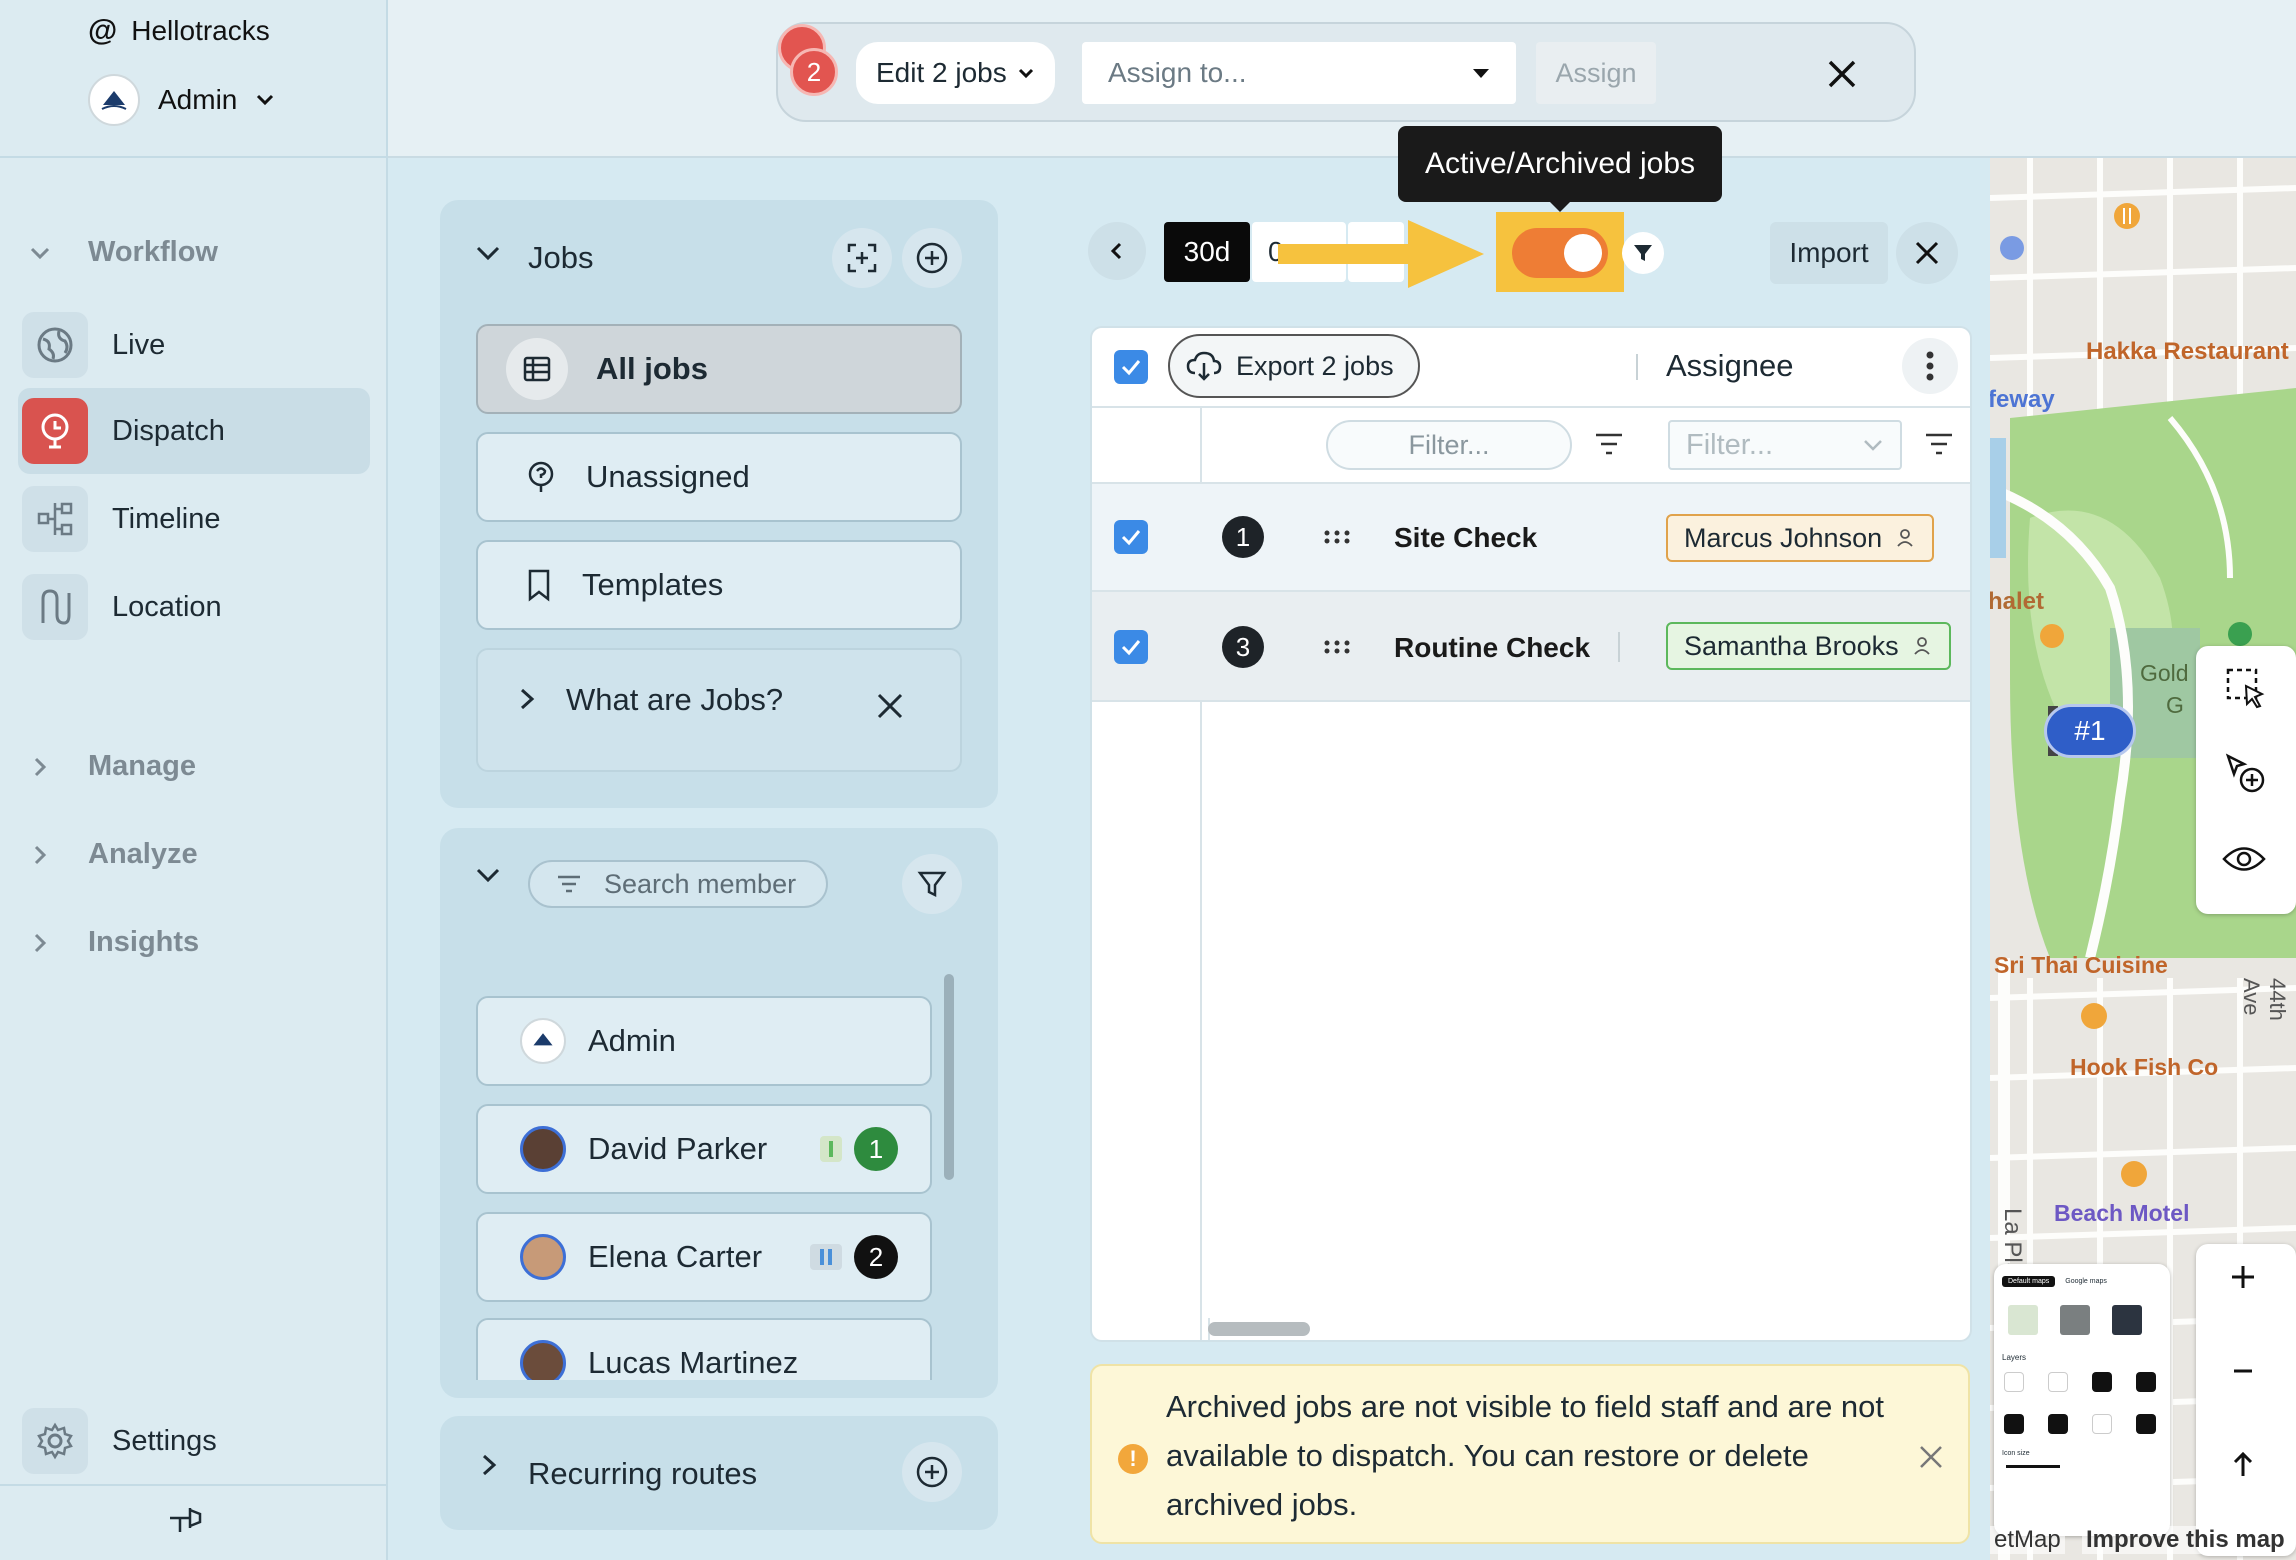 This screenshot has height=1560, width=2296. What do you see at coordinates (2185, 1540) in the screenshot?
I see `improve-map-link: Improve this map` at bounding box center [2185, 1540].